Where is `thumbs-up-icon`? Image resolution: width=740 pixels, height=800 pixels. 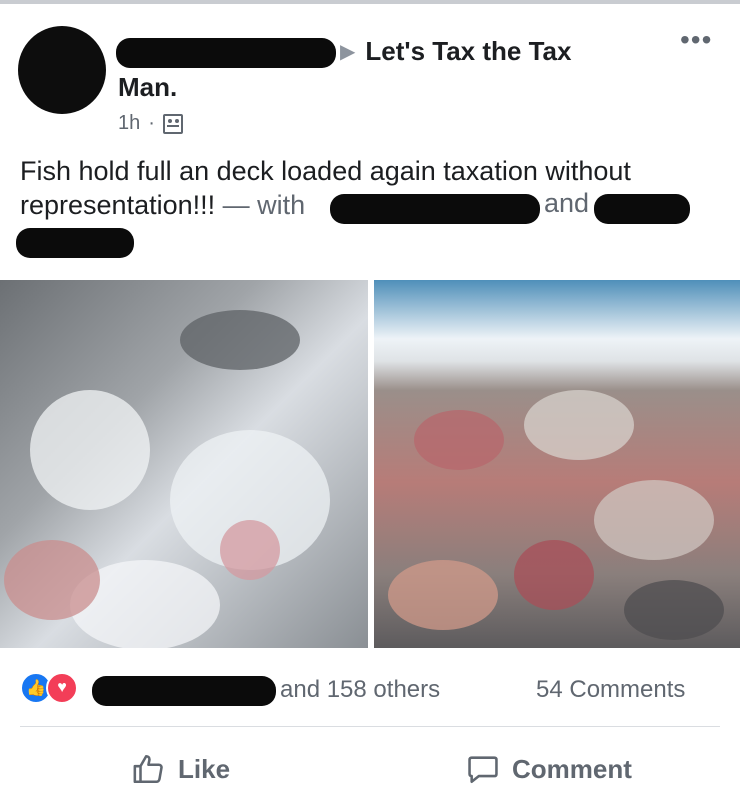 thumbs-up-icon is located at coordinates (148, 769).